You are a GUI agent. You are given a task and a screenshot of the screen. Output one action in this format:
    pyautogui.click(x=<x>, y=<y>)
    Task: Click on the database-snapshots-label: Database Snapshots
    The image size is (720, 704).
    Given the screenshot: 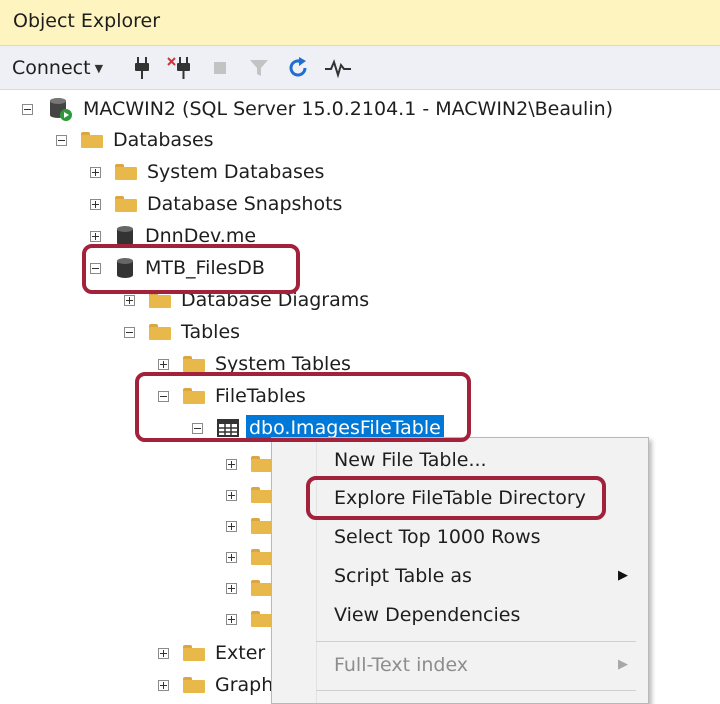 What is the action you would take?
    pyautogui.click(x=245, y=204)
    